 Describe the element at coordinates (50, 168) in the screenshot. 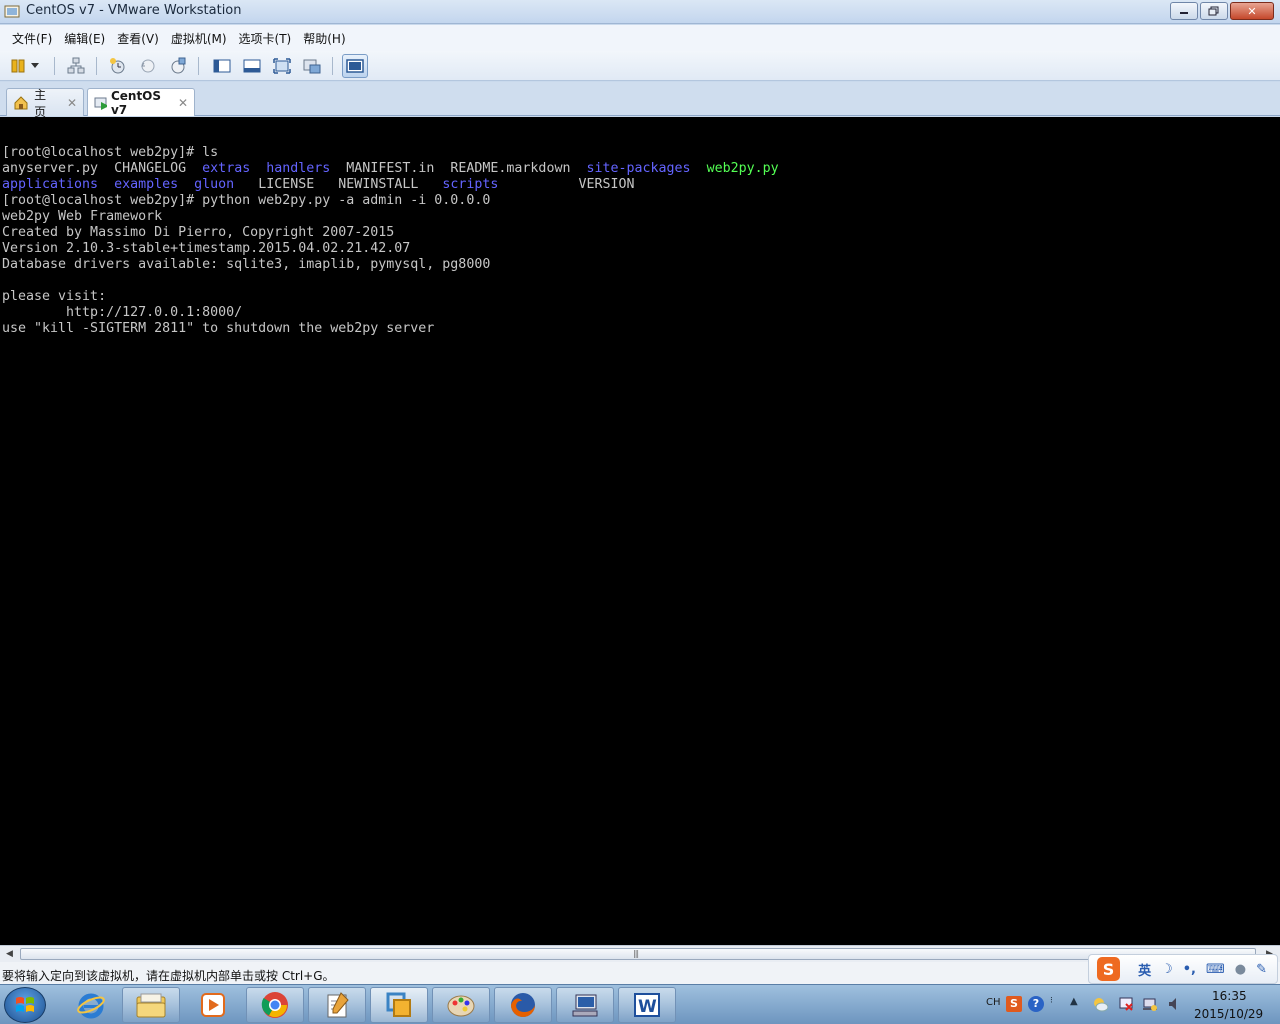

I see `ls-anyserver: anyserver.py` at that location.